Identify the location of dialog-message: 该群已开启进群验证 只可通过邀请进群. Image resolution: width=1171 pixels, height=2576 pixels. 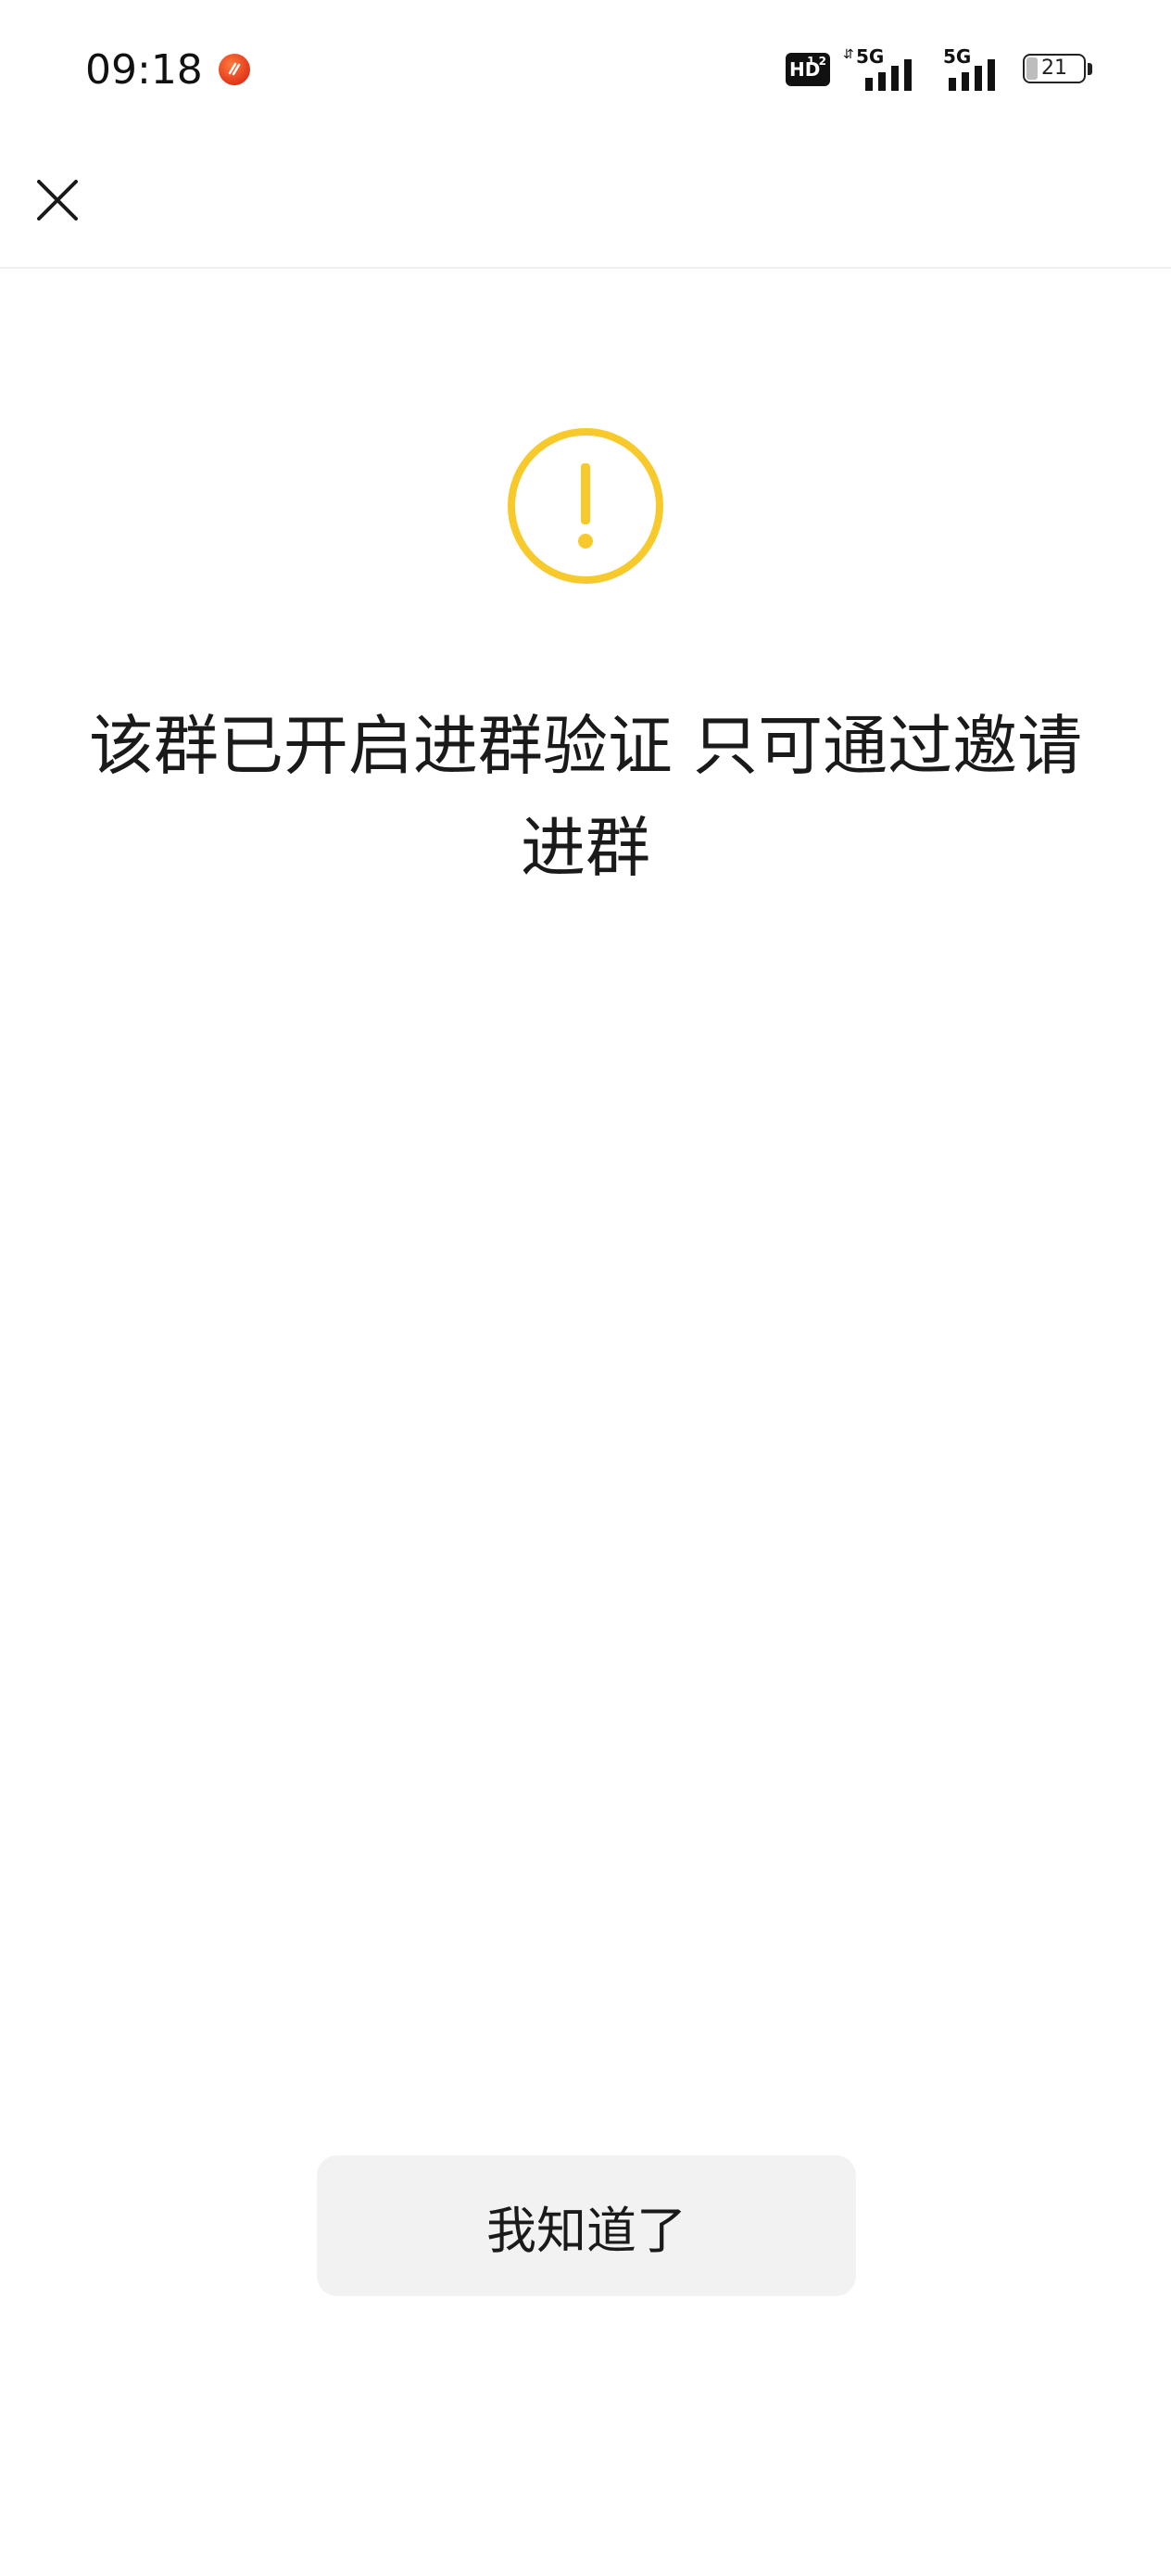
(585, 797).